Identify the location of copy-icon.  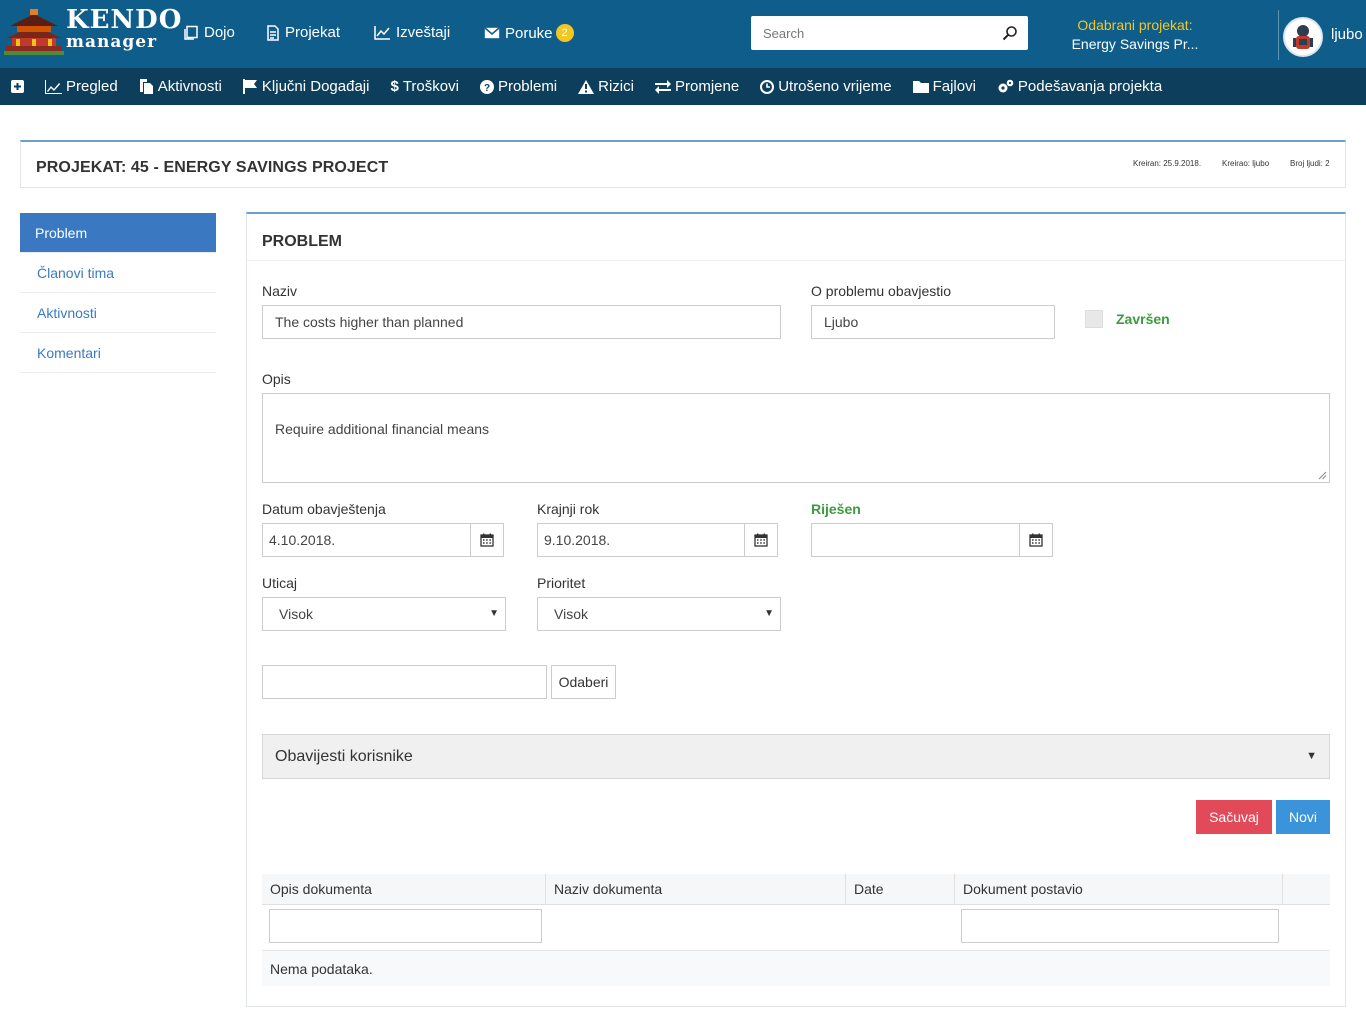
(191, 32).